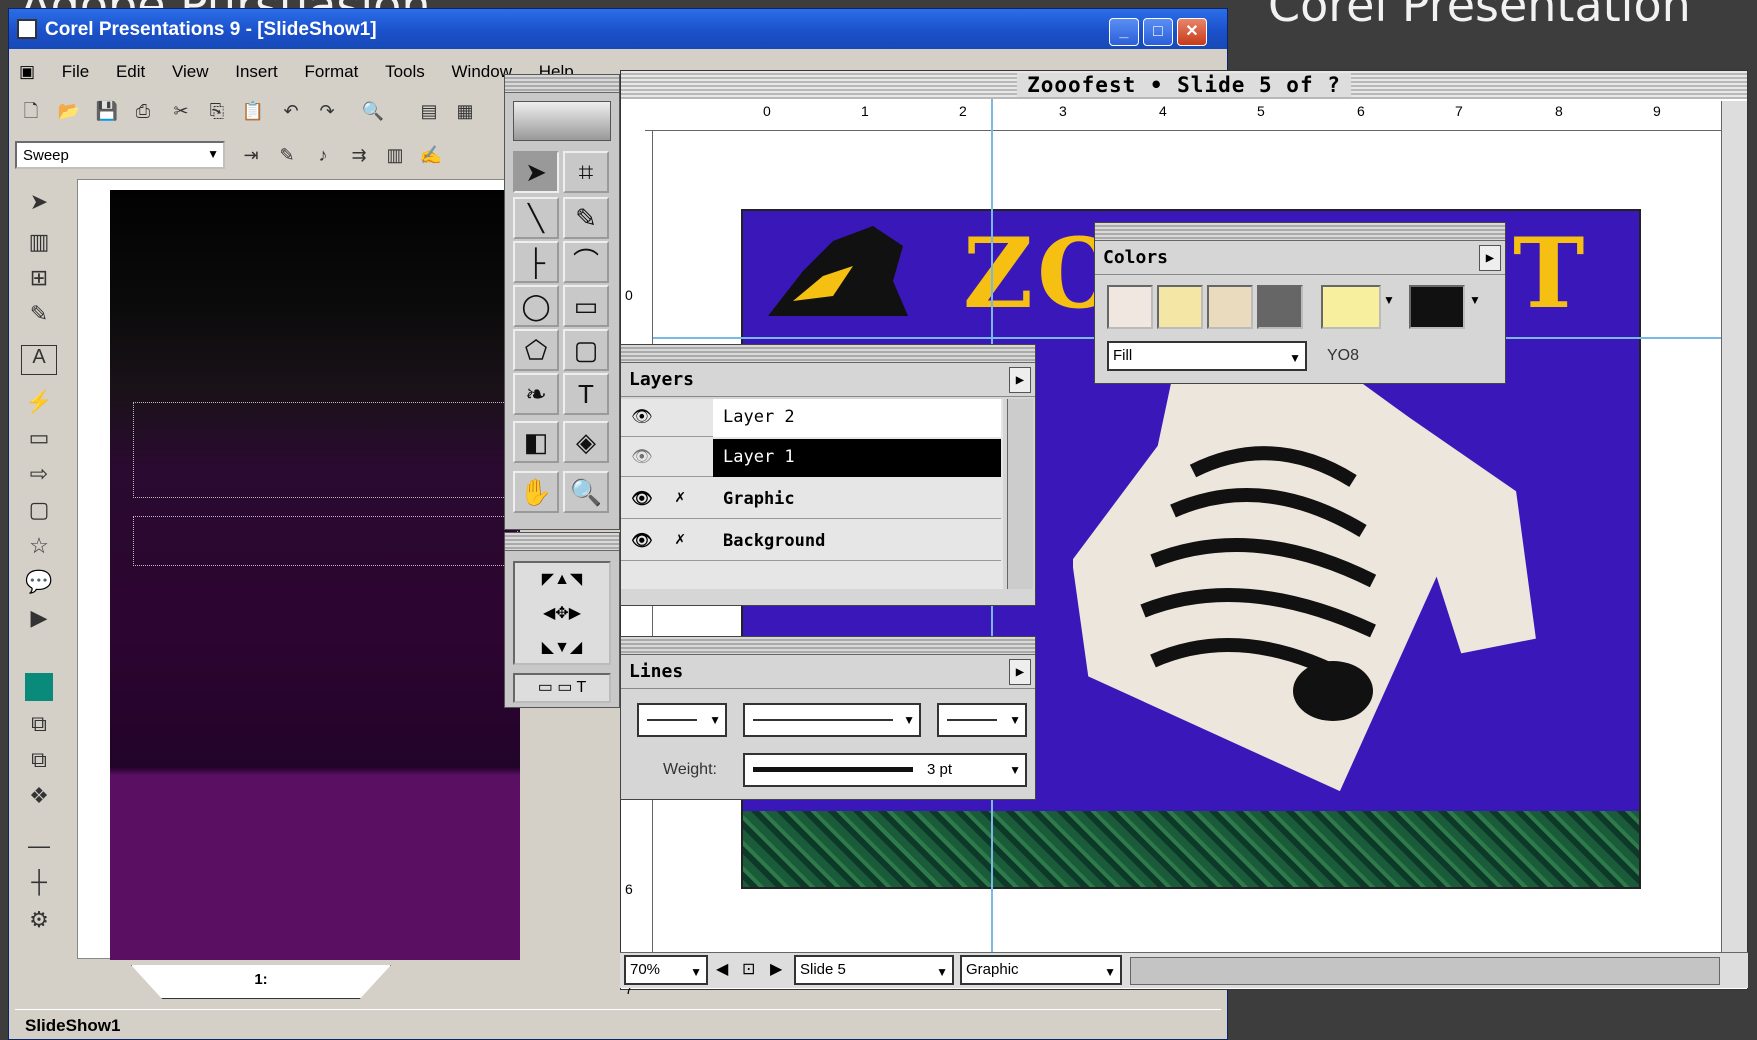 The height and width of the screenshot is (1040, 1757). What do you see at coordinates (39, 584) in the screenshot?
I see `speech-bubble-icon: 💬` at bounding box center [39, 584].